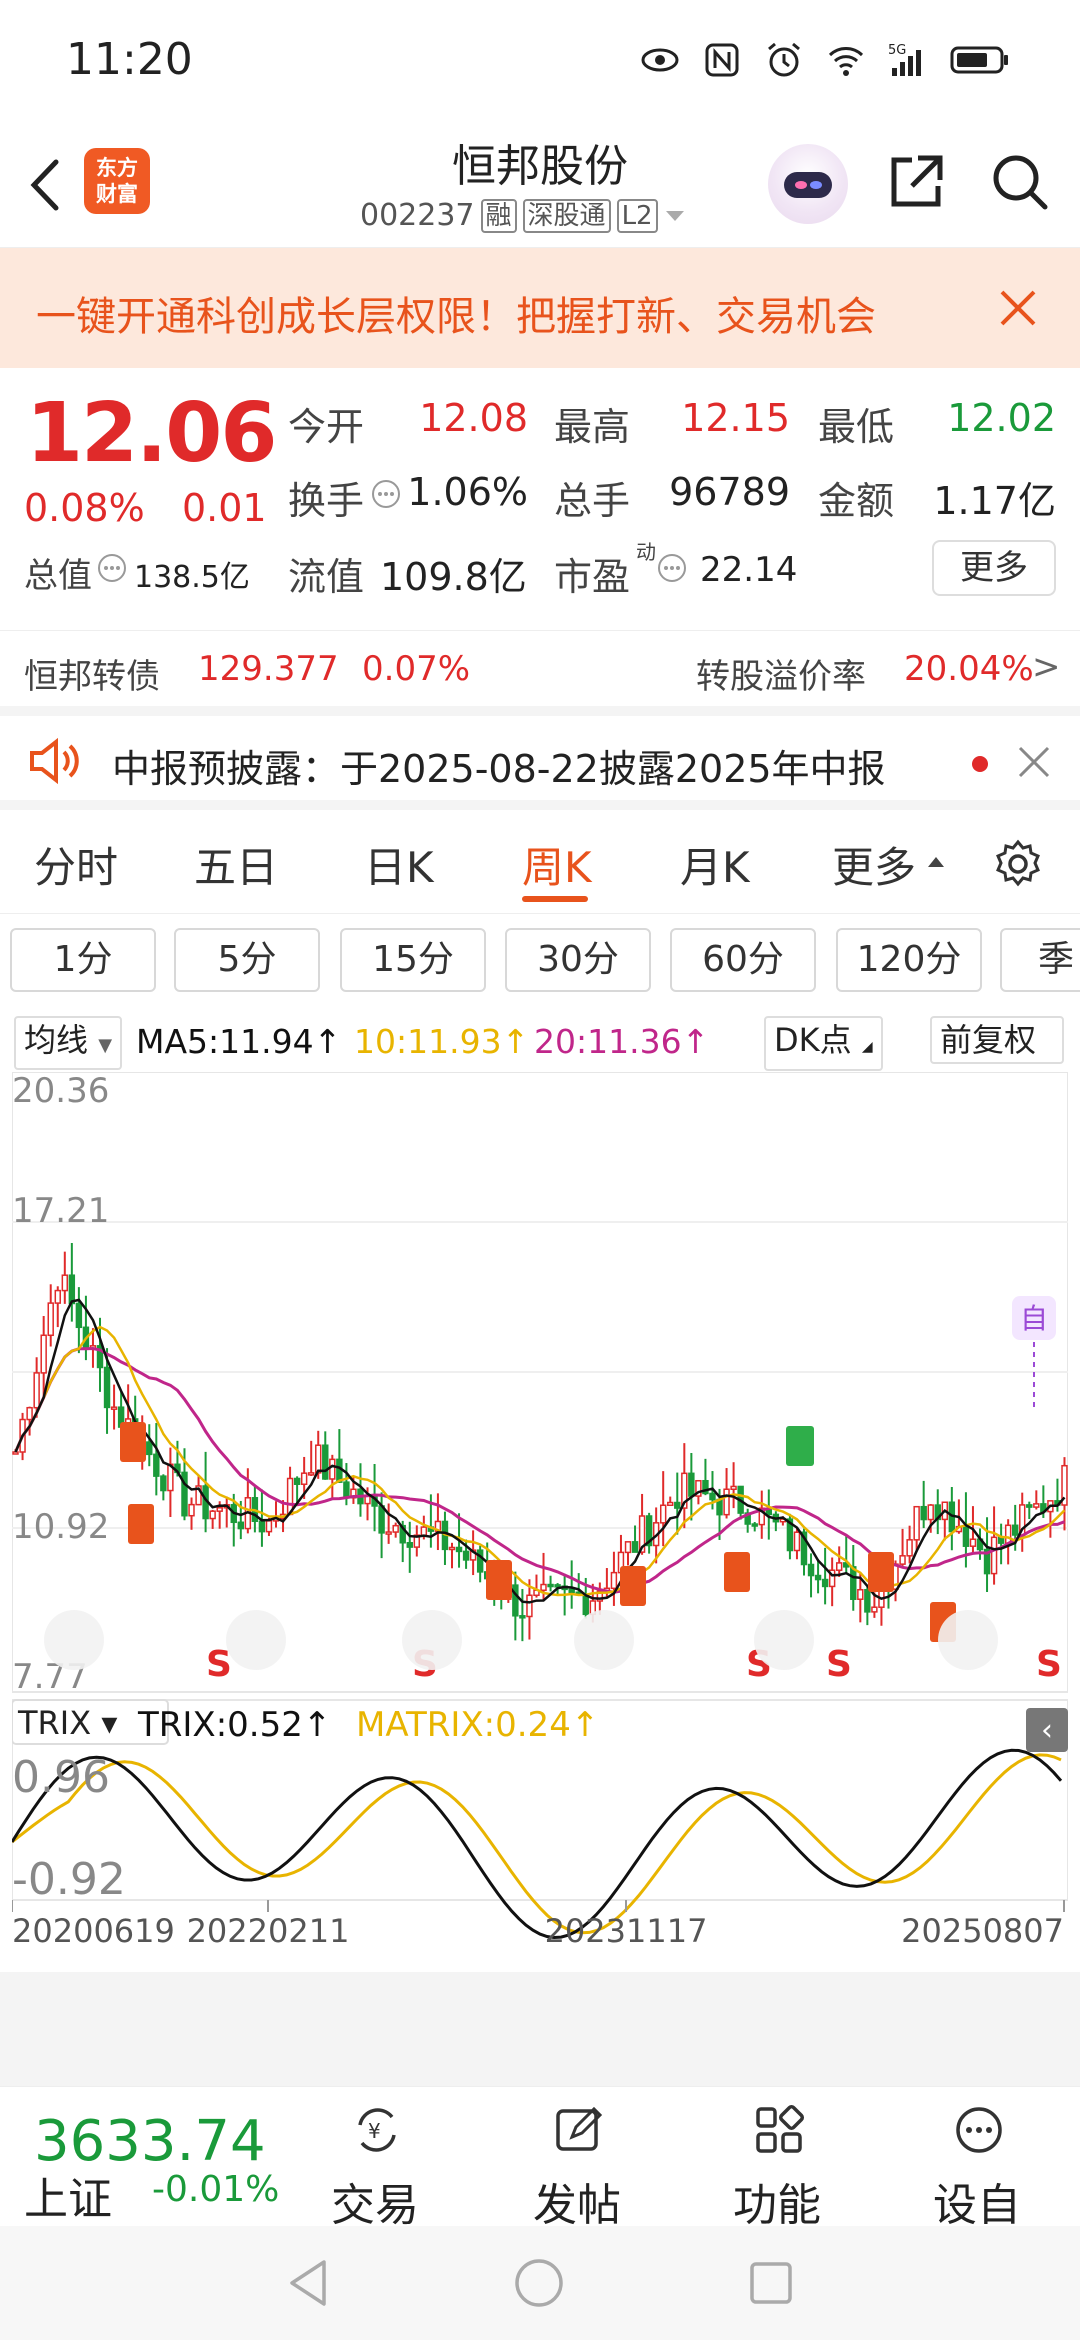 The height and width of the screenshot is (2340, 1080). I want to click on banner-text: 一键开通科创成长层权限！把握打新、交易机会, so click(456, 317).